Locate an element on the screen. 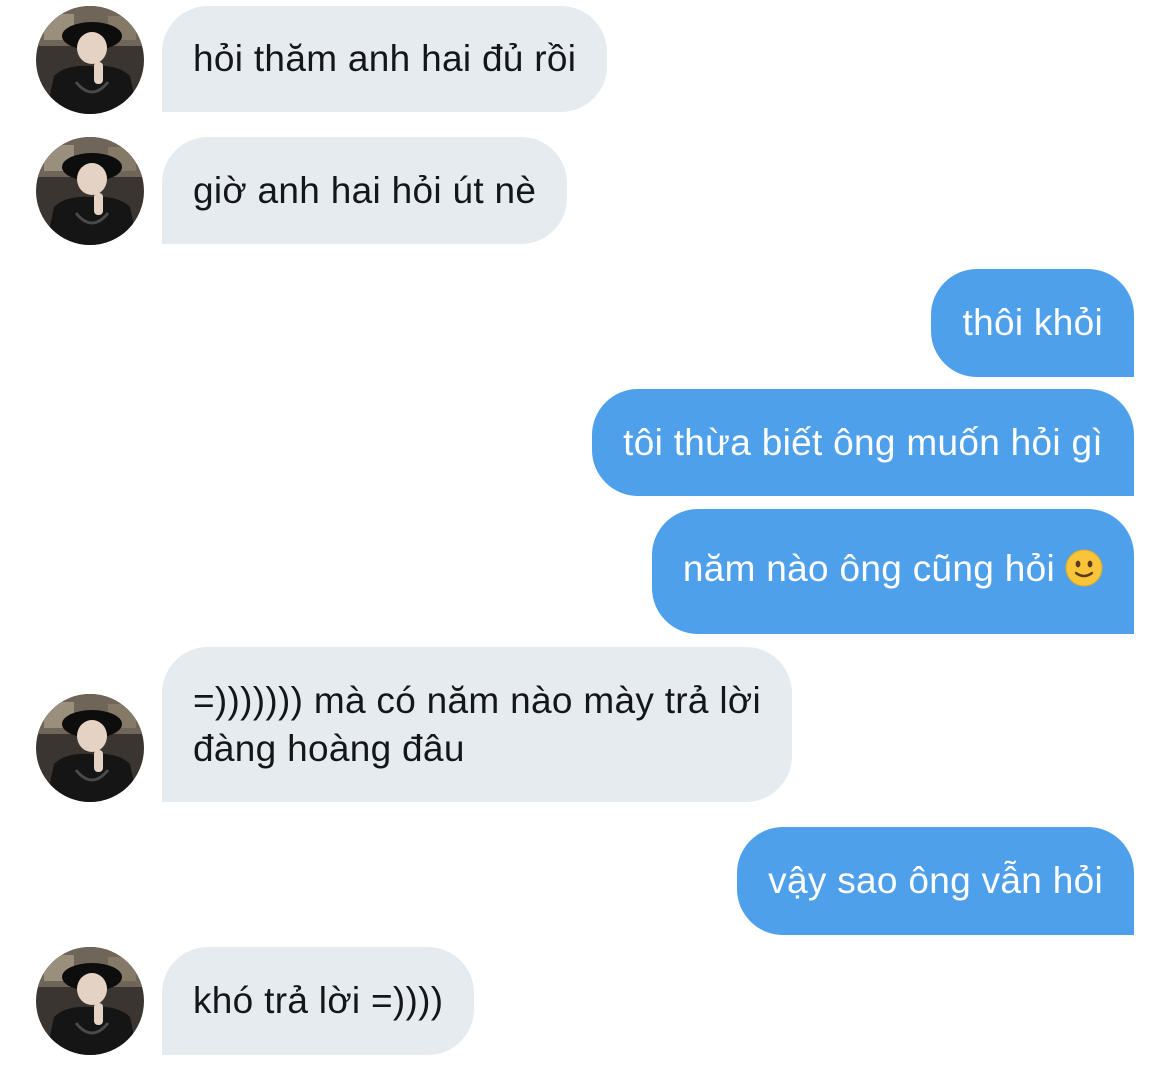  message-text: hỏi thăm anh hai đủ rồi is located at coordinates (385, 58).